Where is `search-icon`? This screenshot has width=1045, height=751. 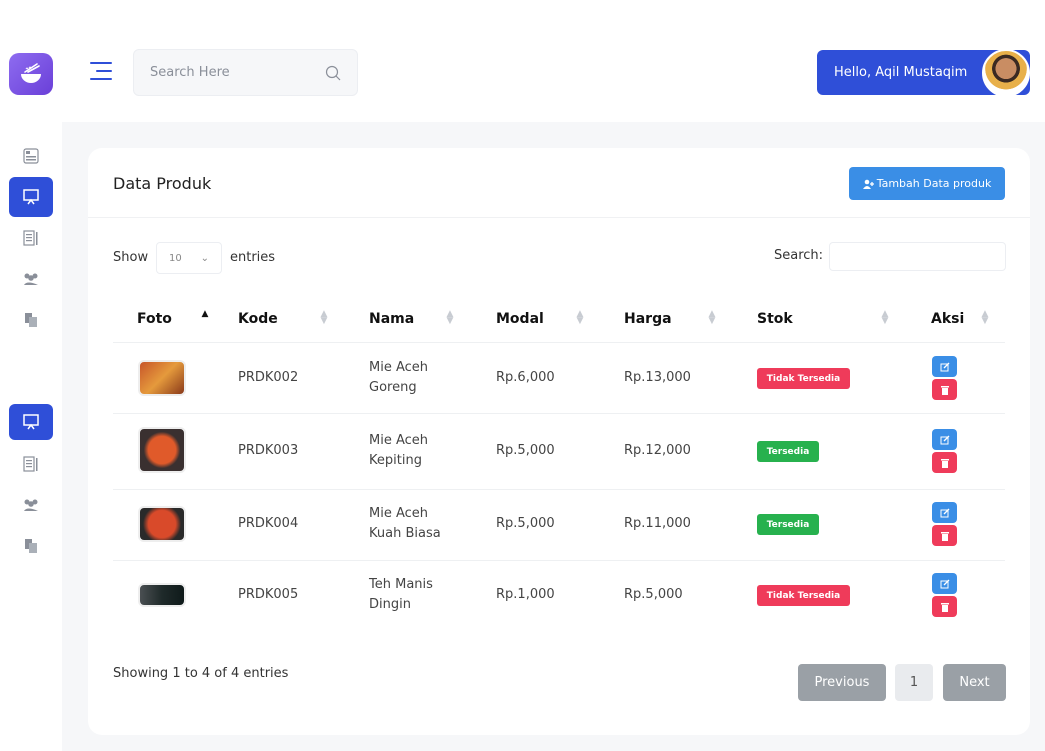
search-icon is located at coordinates (333, 73).